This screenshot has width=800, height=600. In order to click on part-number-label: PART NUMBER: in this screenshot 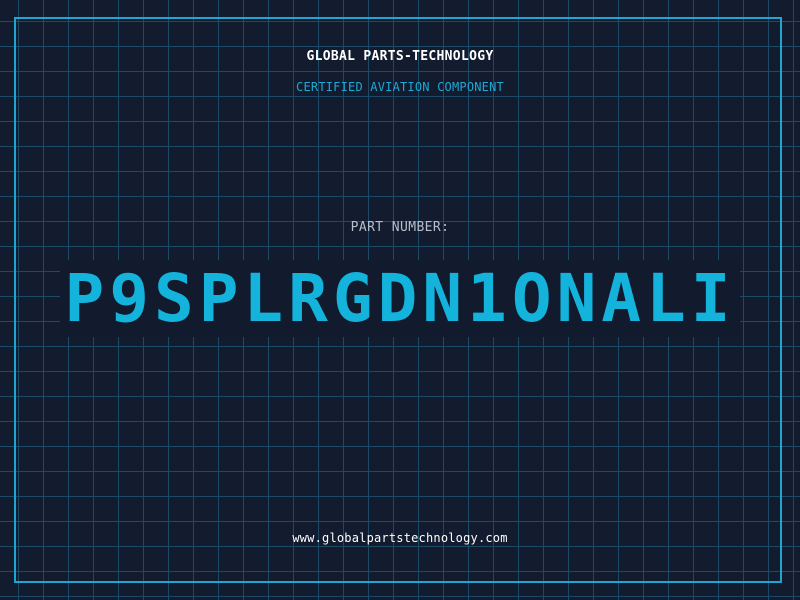, I will do `click(400, 227)`.